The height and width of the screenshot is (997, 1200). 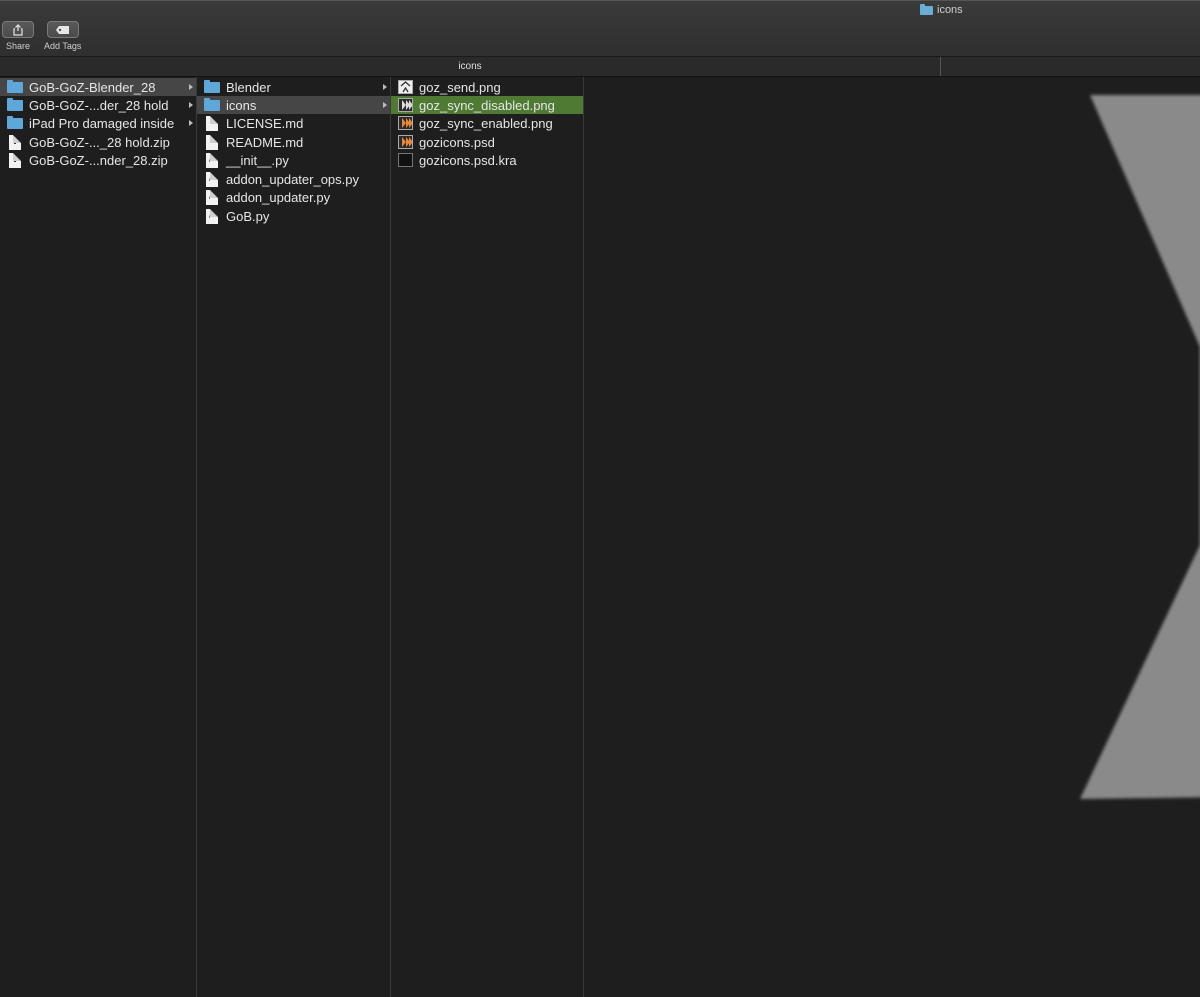 What do you see at coordinates (293, 87) in the screenshot?
I see `list-item: Blender` at bounding box center [293, 87].